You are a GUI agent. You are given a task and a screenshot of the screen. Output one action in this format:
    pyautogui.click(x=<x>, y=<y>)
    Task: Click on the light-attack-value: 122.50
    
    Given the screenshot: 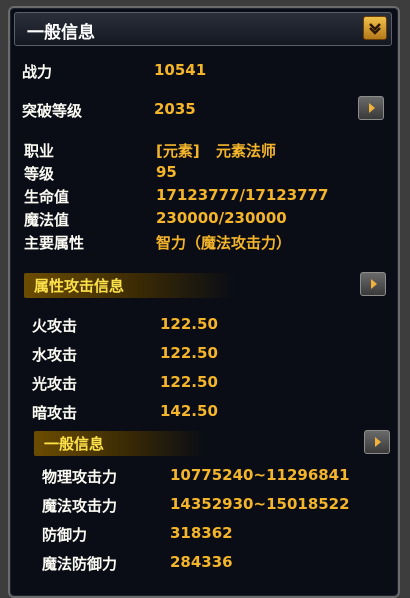 What is the action you would take?
    pyautogui.click(x=189, y=382)
    